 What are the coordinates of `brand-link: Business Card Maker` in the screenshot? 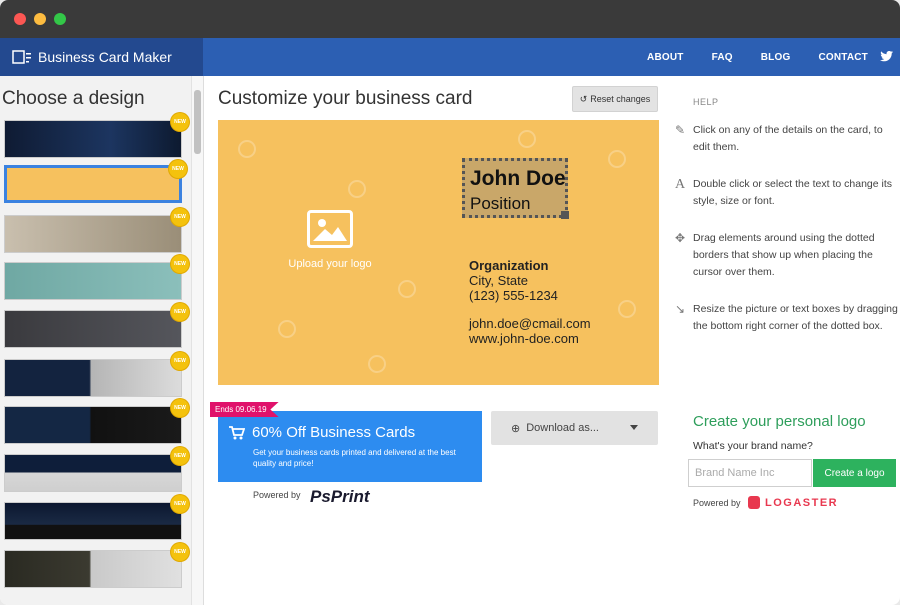 It's located at (101, 57).